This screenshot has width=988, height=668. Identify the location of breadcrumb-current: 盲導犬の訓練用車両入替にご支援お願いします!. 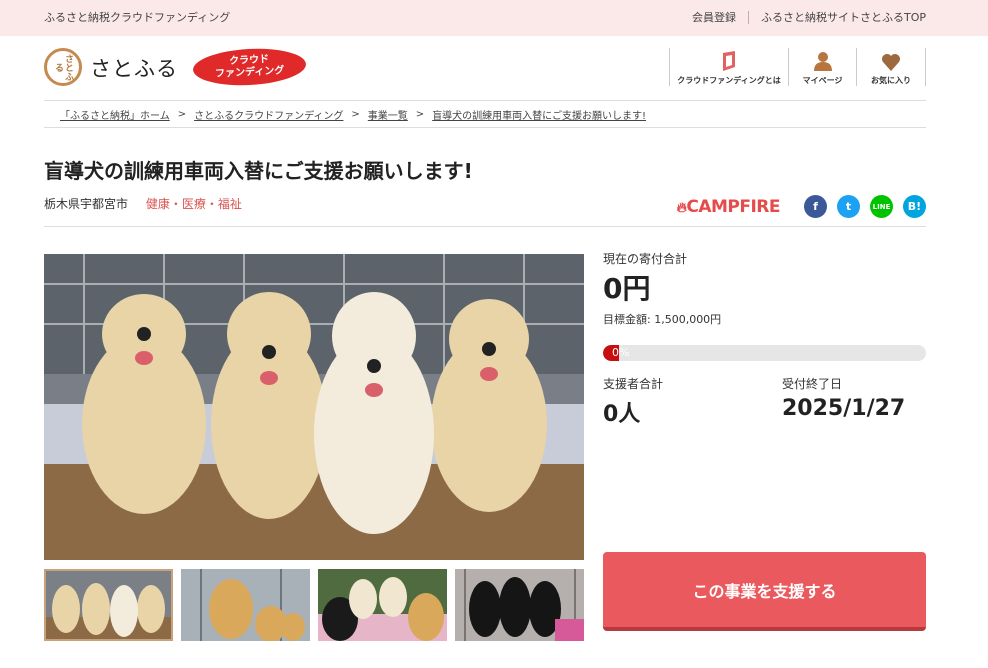
(539, 114).